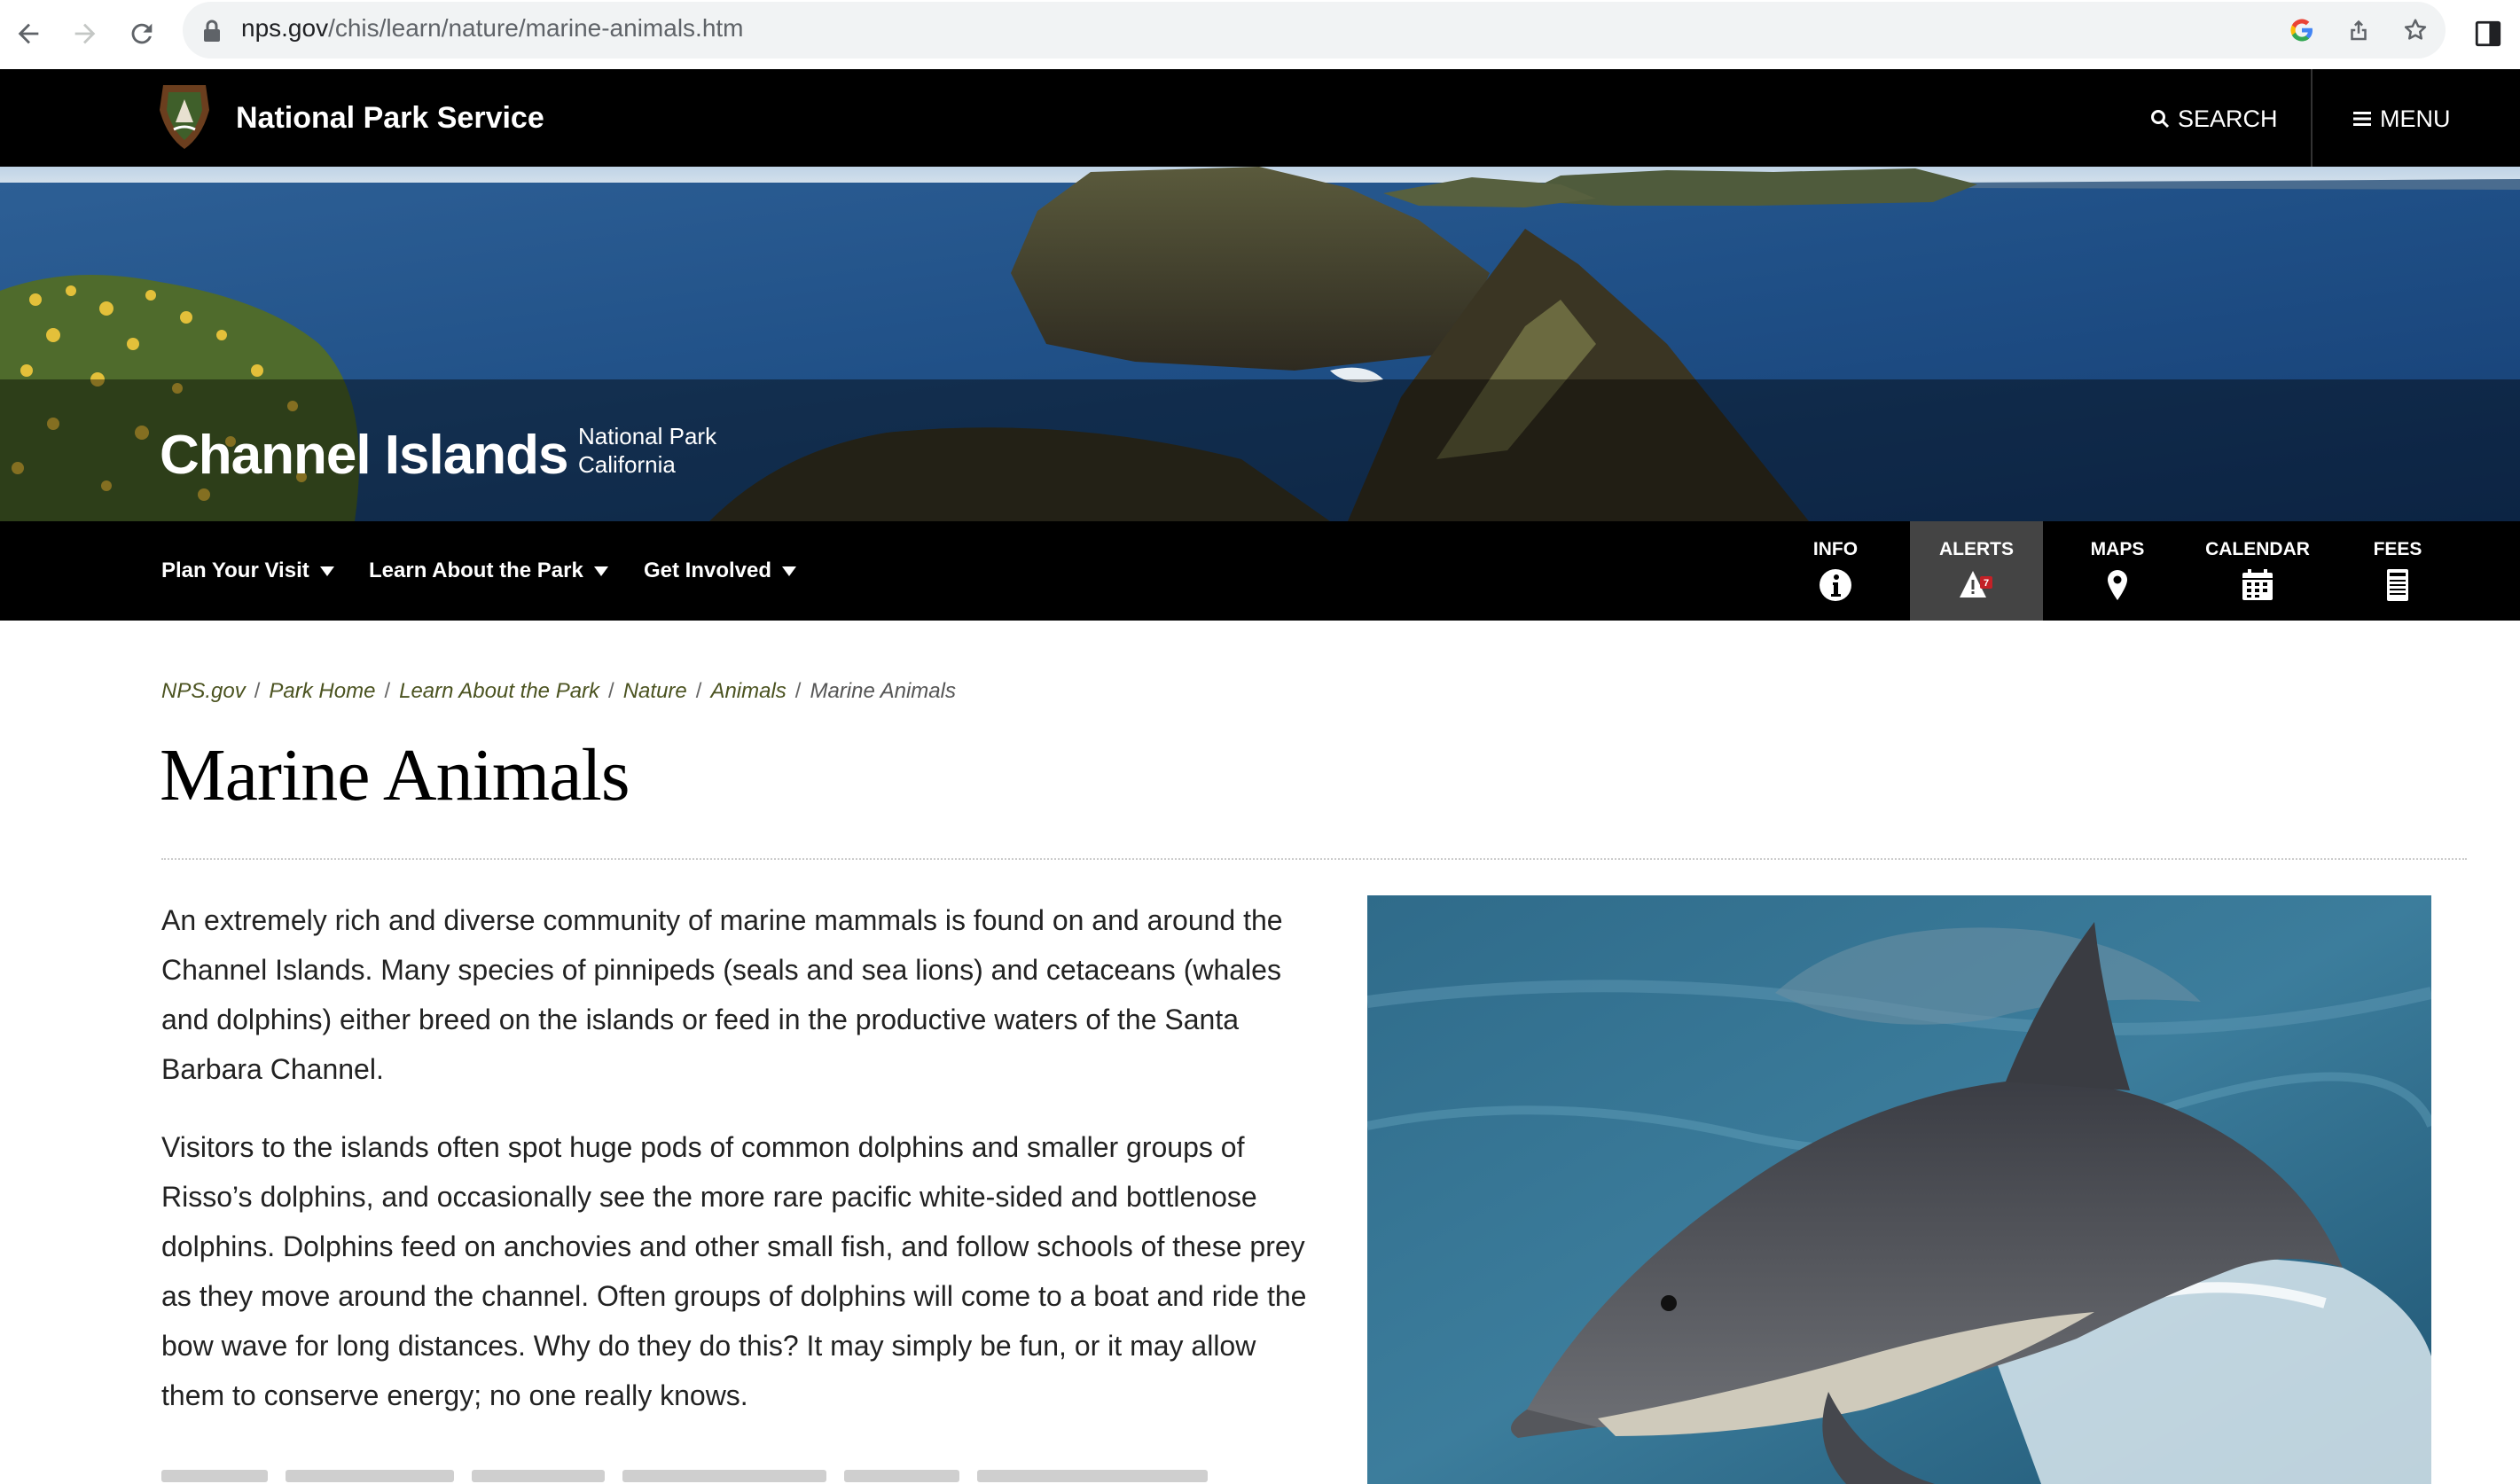 This screenshot has height=1484, width=2520. Describe the element at coordinates (1835, 549) in the screenshot. I see `quick-link-label: INFO` at that location.